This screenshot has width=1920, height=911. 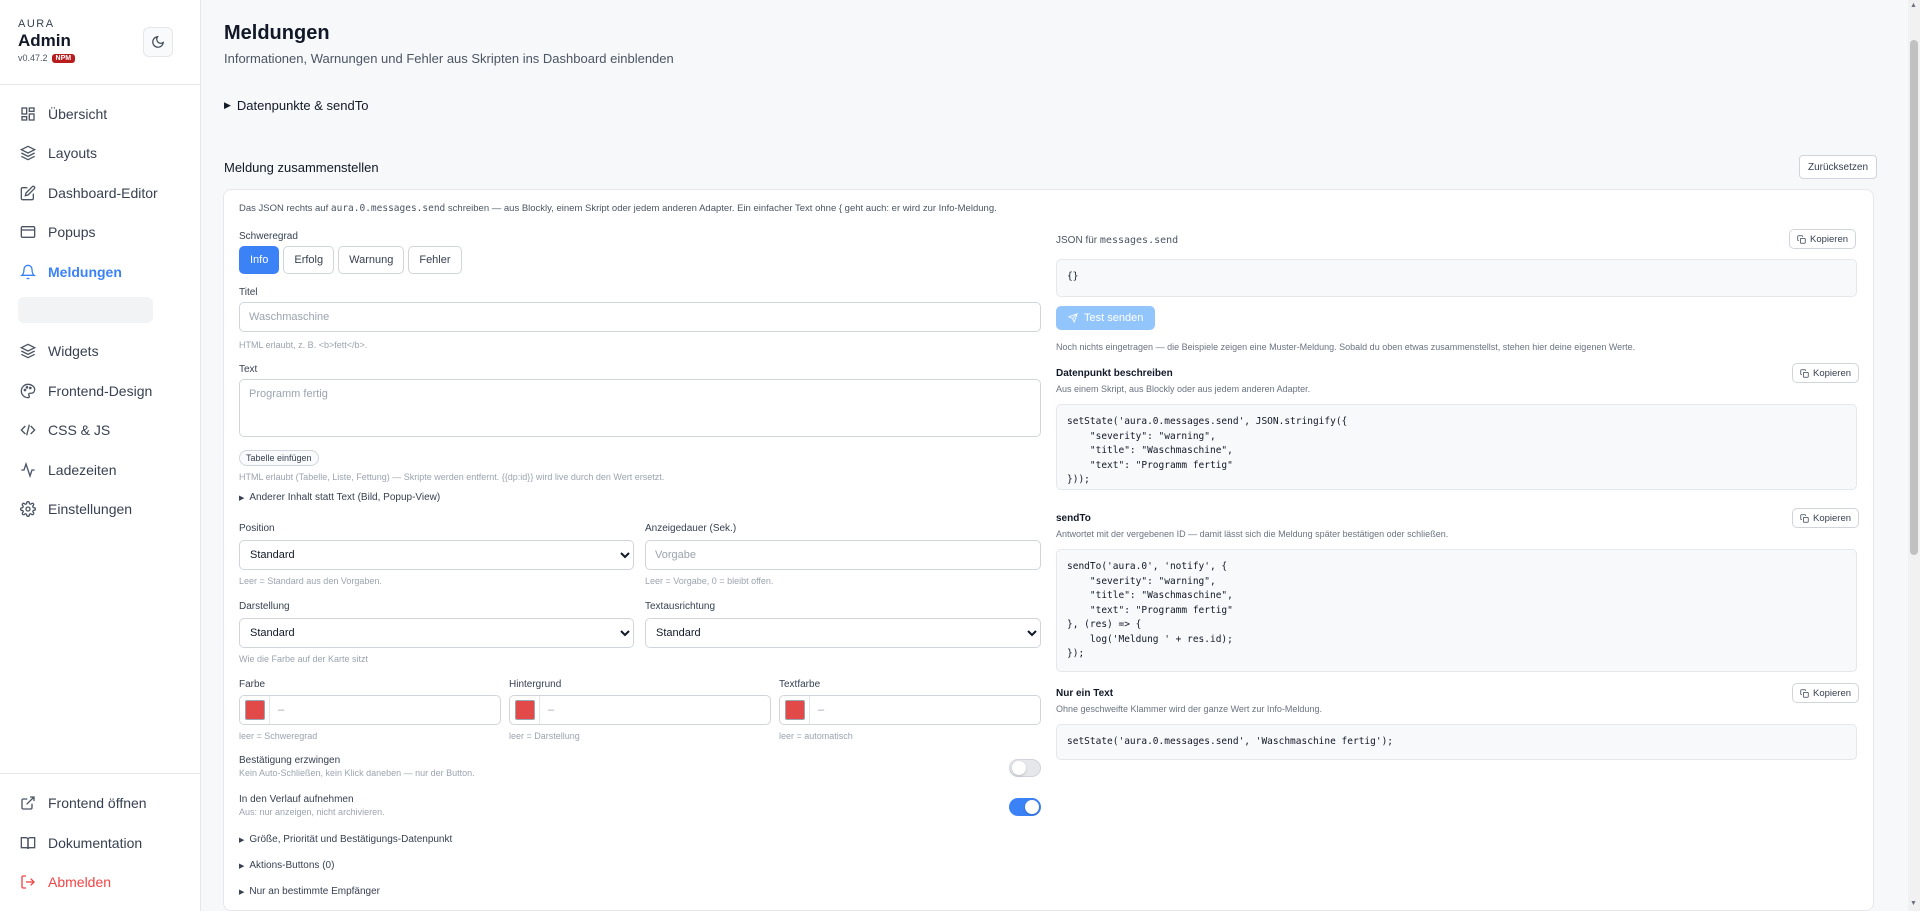 I want to click on text-textarea, so click(x=640, y=408).